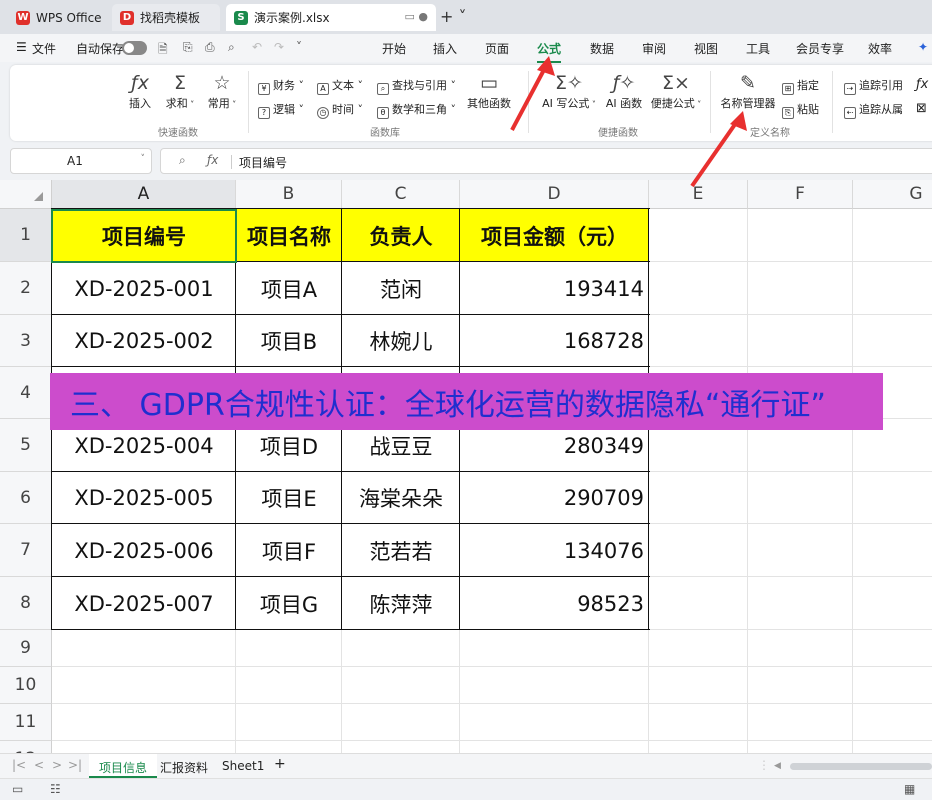 The image size is (932, 800). Describe the element at coordinates (55, 789) in the screenshot. I see `macro-icon: ☷` at that location.